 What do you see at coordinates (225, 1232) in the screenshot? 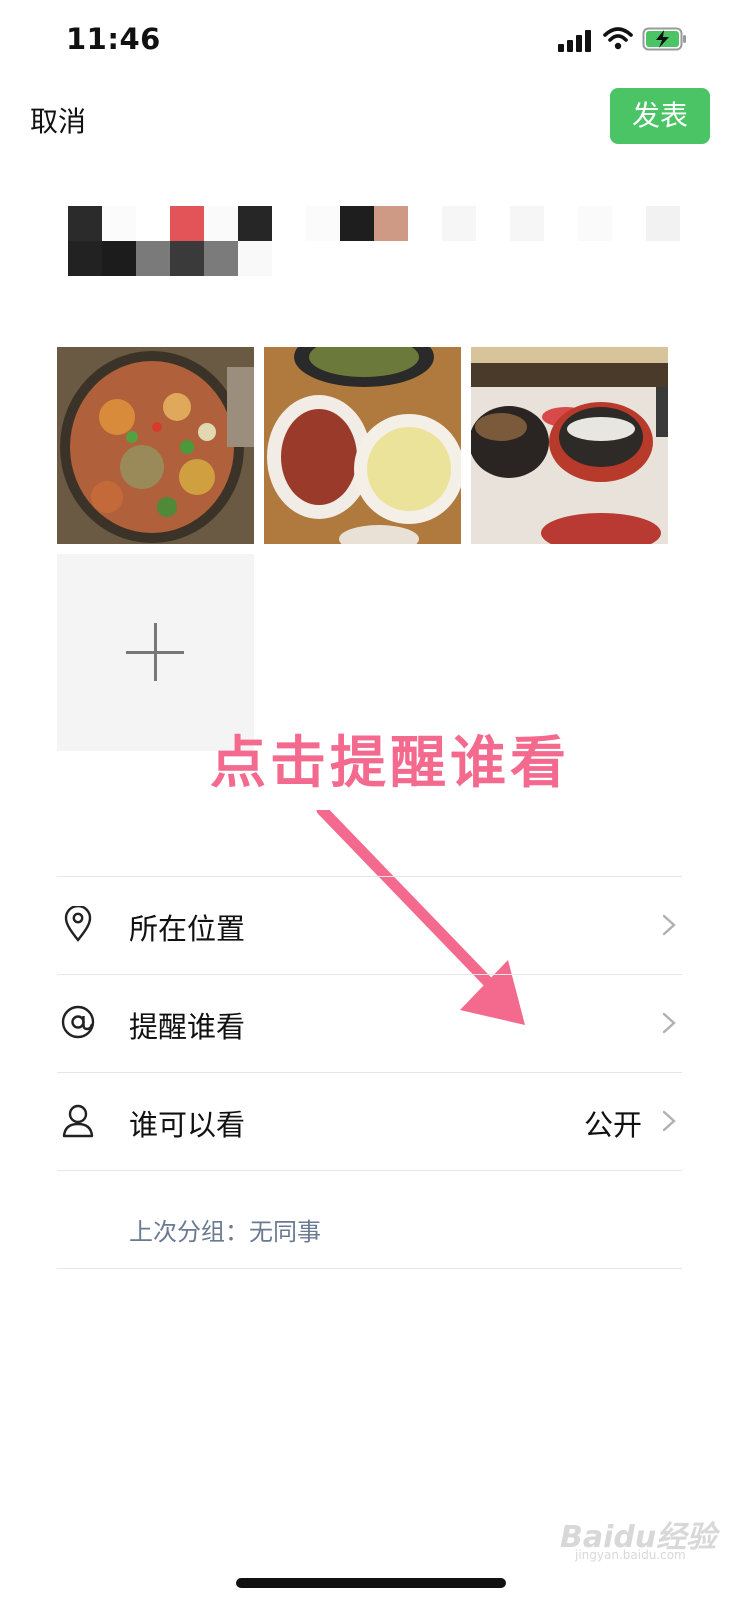
I see `last-group-hint: 上次分组：无同事` at bounding box center [225, 1232].